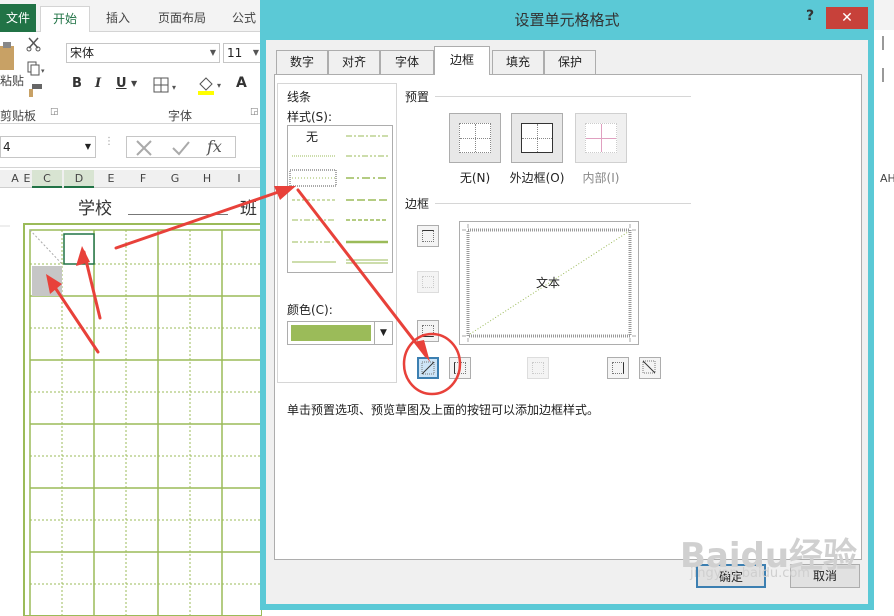  Describe the element at coordinates (35, 90) in the screenshot. I see `format-painter-icon` at that location.